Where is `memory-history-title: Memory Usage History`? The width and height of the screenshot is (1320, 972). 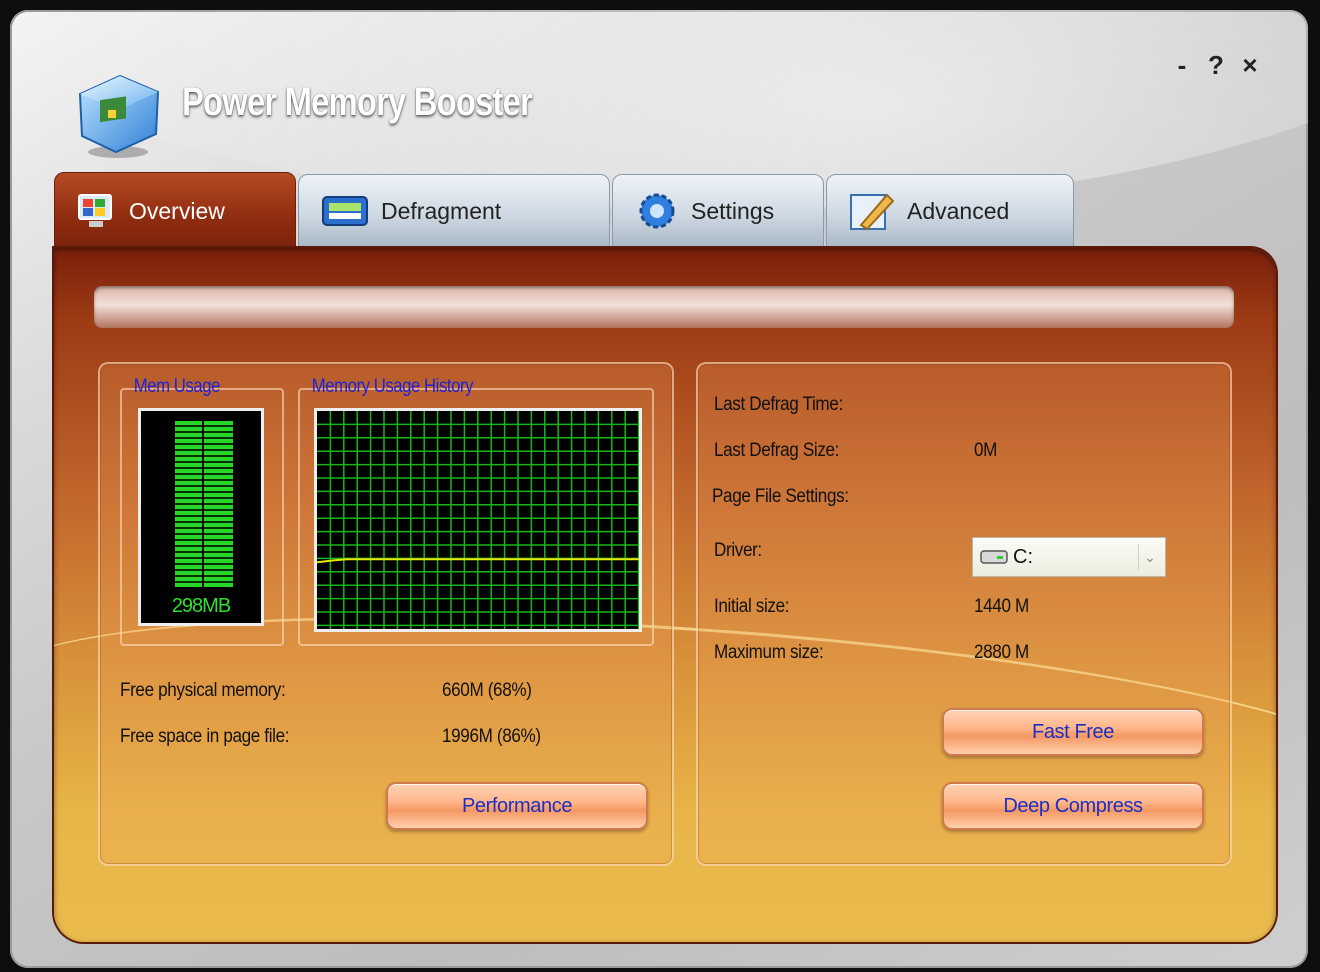 memory-history-title: Memory Usage History is located at coordinates (392, 386).